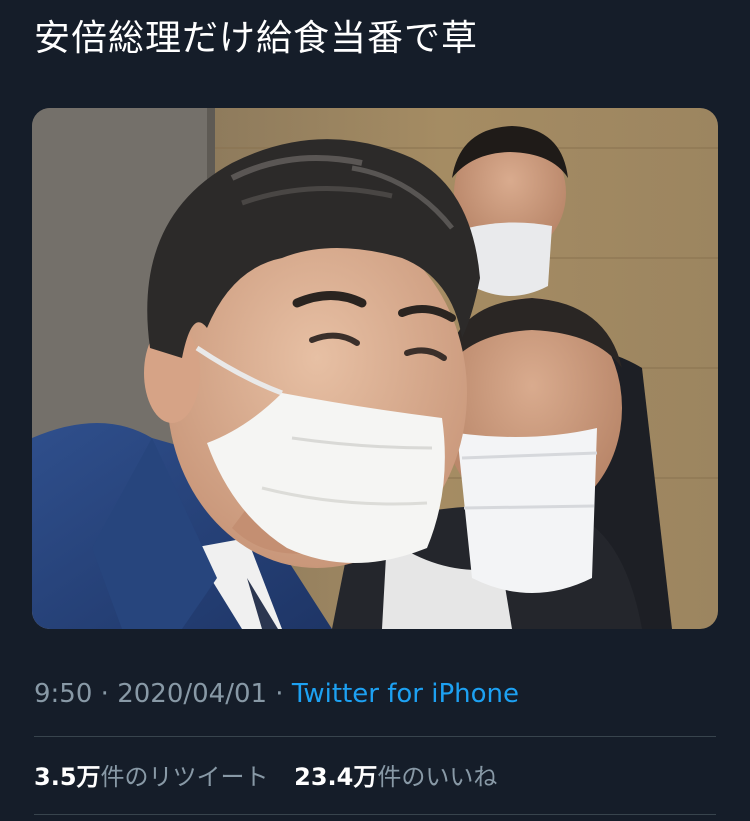  Describe the element at coordinates (336, 777) in the screenshot. I see `like-count: 23.4万` at that location.